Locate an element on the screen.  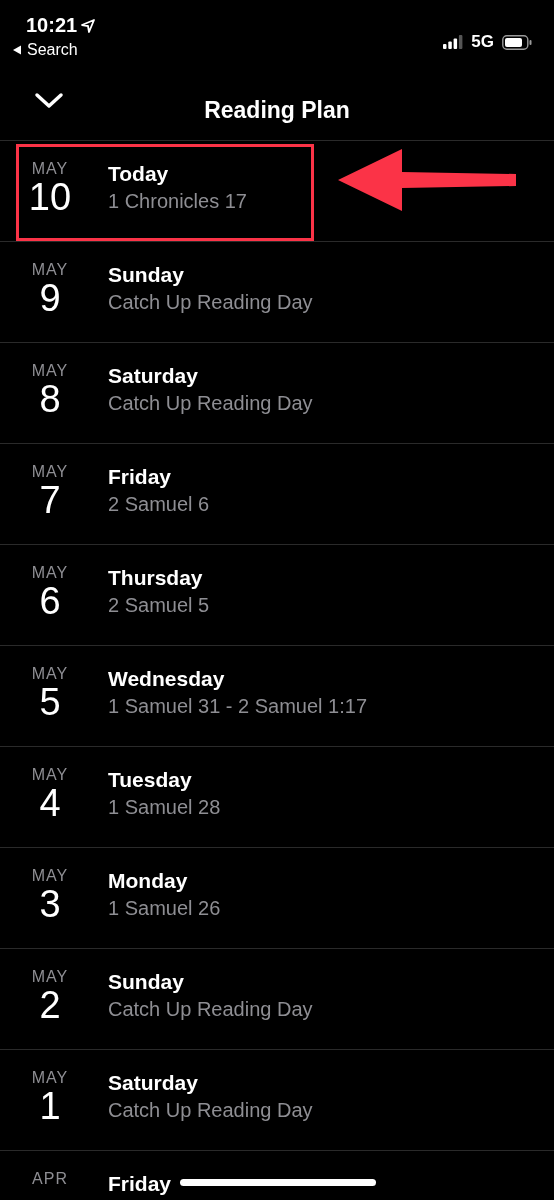
reading-passage: 2 Samuel 6 is located at coordinates (159, 504).